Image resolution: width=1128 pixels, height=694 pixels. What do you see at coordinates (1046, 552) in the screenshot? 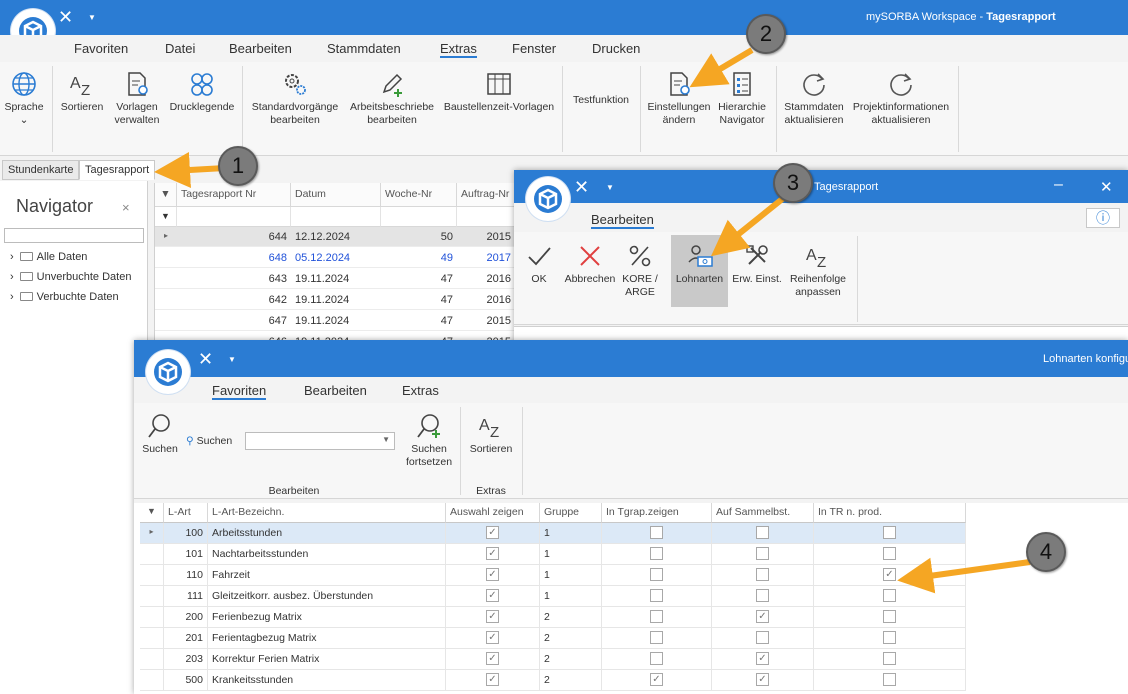
I see `annotation-badge-4: 4` at bounding box center [1046, 552].